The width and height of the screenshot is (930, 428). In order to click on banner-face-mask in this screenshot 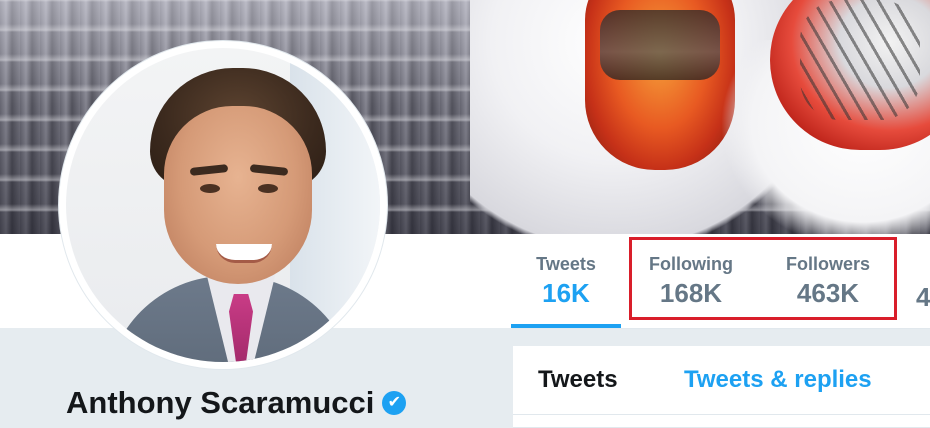, I will do `click(860, 60)`.